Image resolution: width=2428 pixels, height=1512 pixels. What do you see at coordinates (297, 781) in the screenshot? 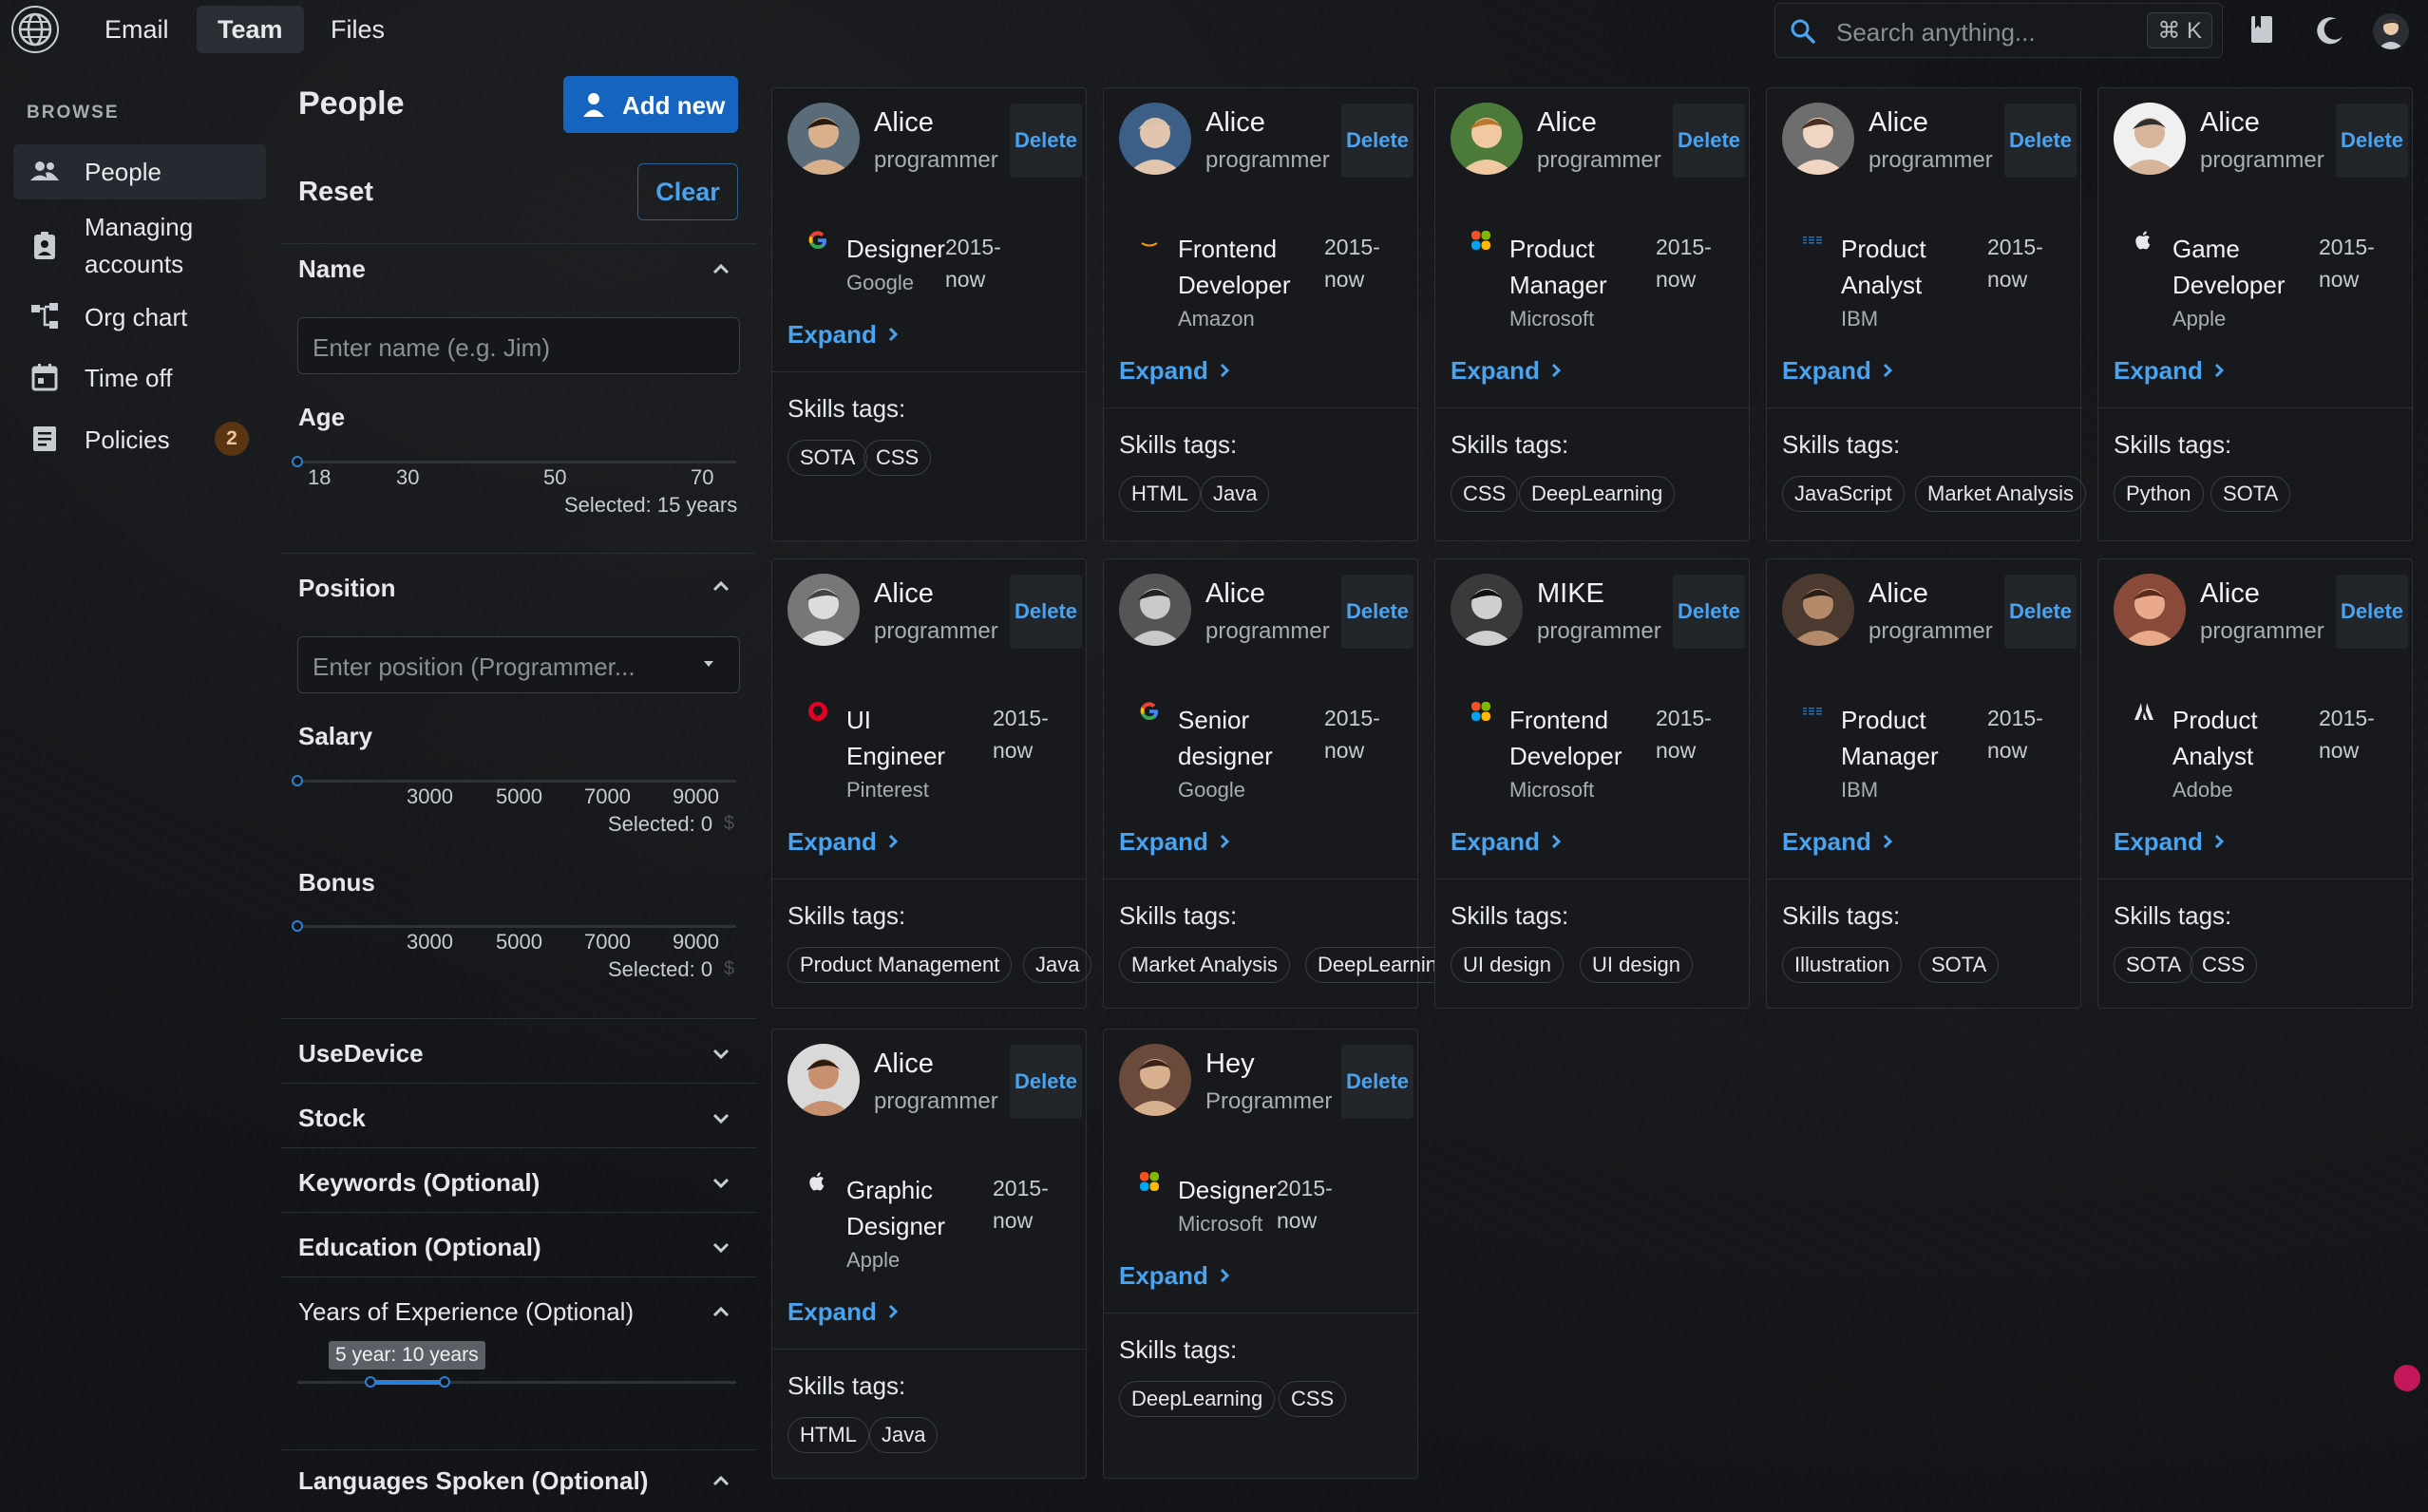
I see `salary-slider-handle` at bounding box center [297, 781].